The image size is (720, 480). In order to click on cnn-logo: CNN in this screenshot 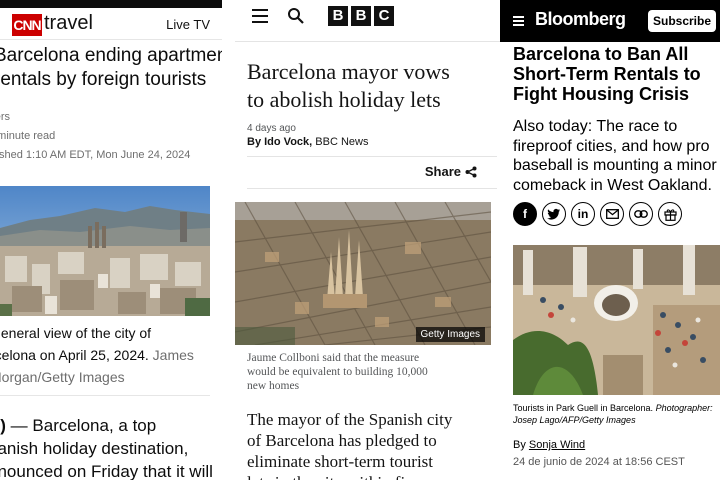, I will do `click(27, 25)`.